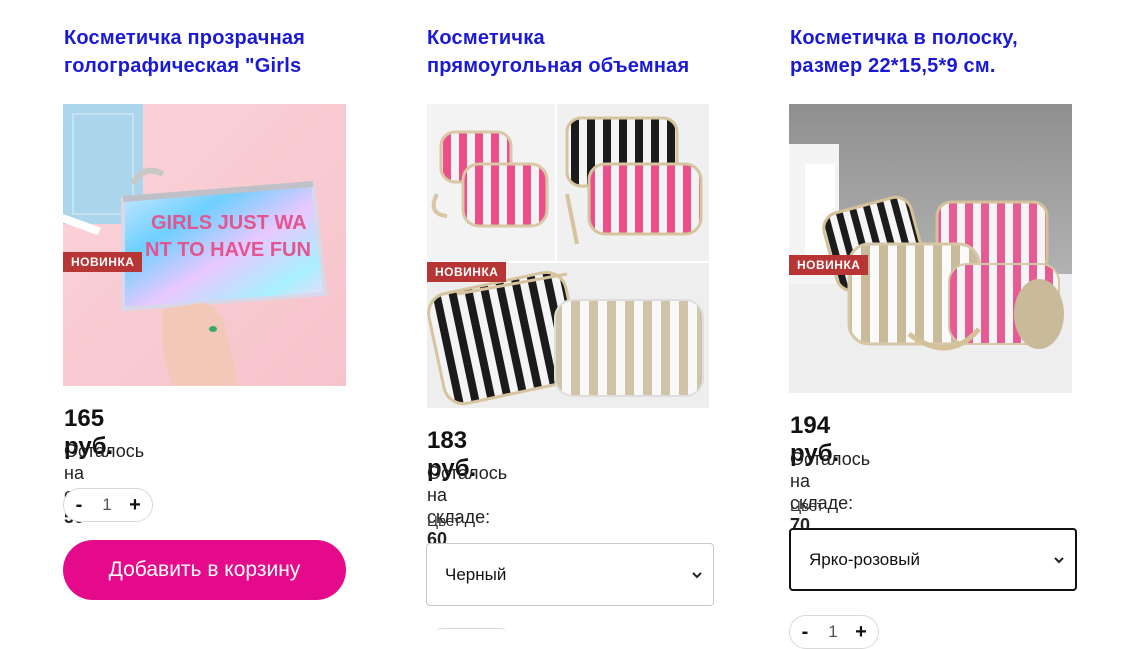 The image size is (1127, 649). I want to click on color-select: Ярко-розовый, so click(933, 559).